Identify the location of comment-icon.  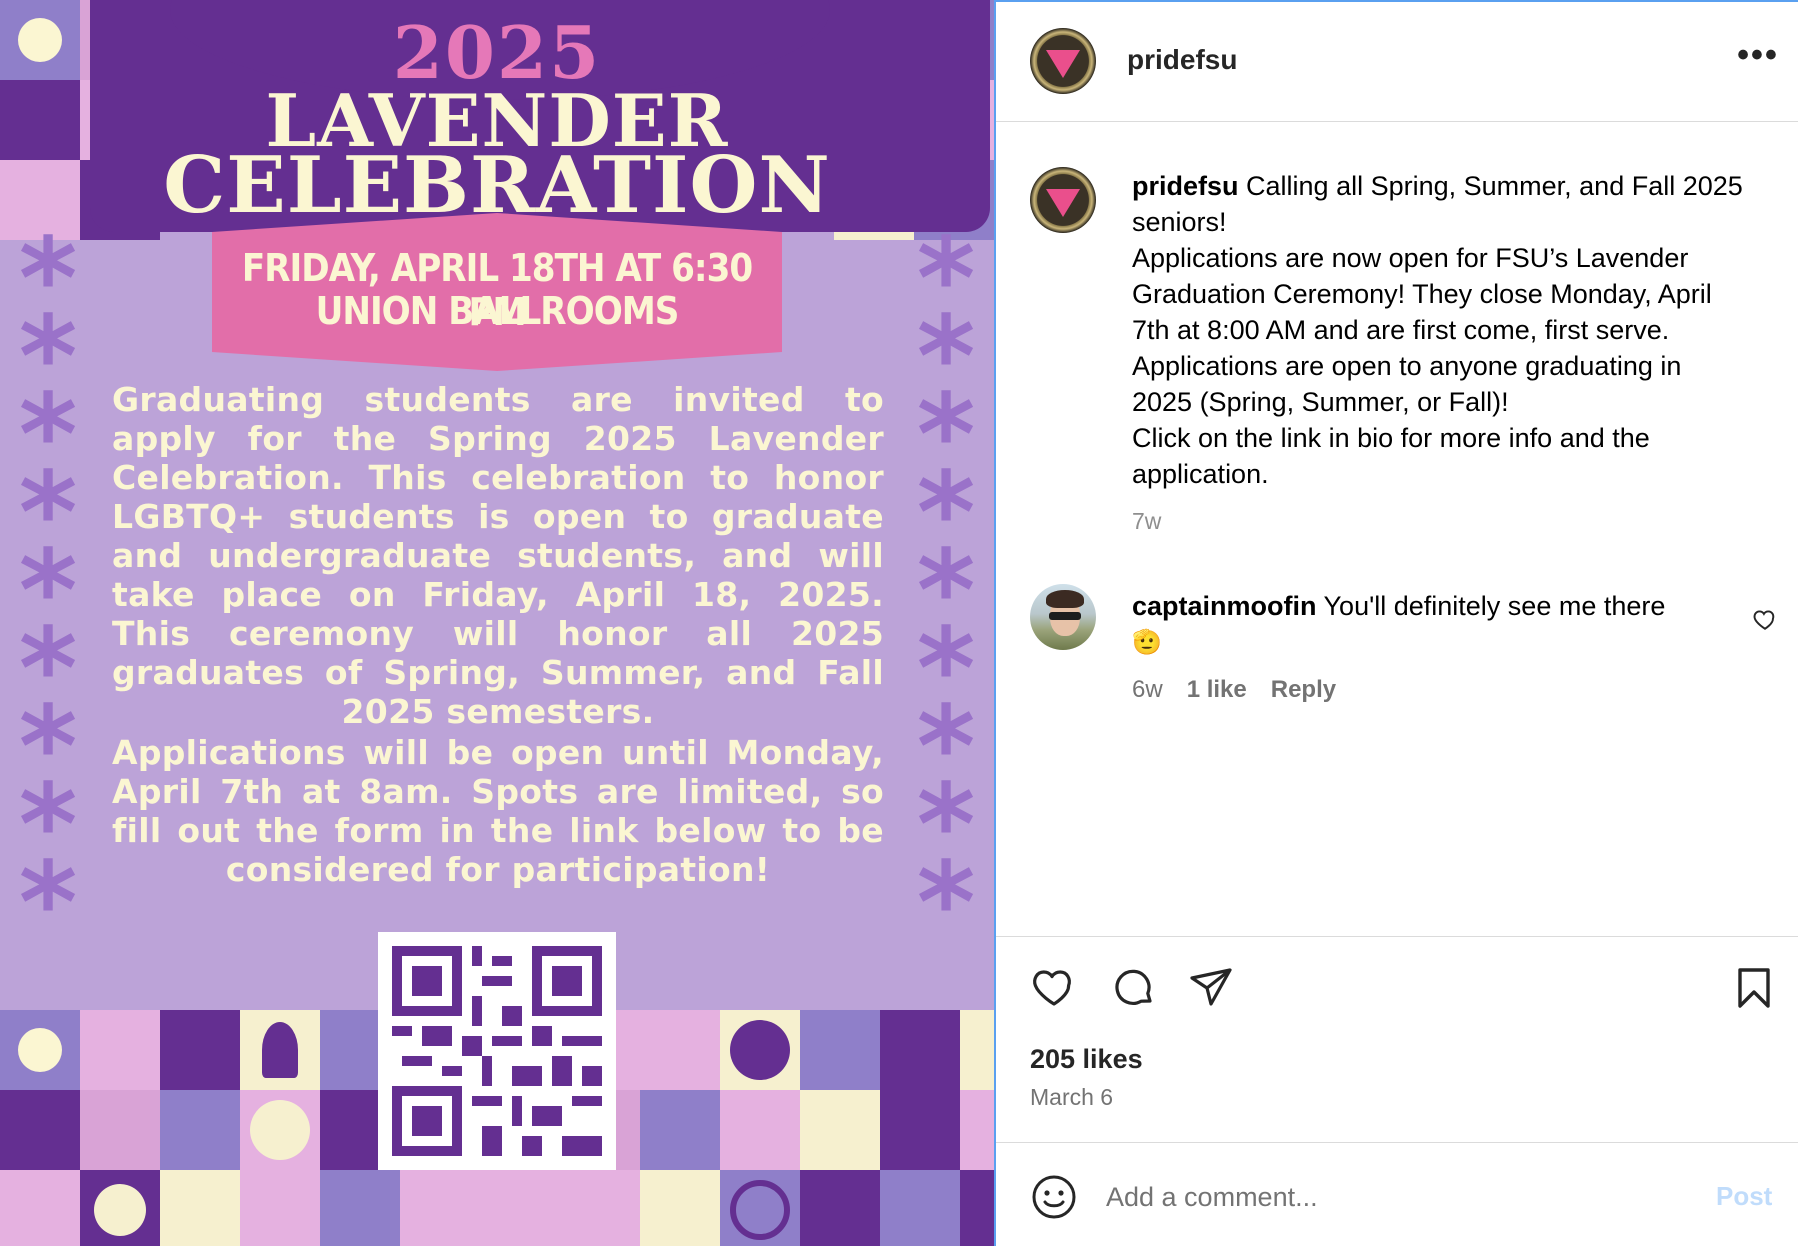
(1134, 988).